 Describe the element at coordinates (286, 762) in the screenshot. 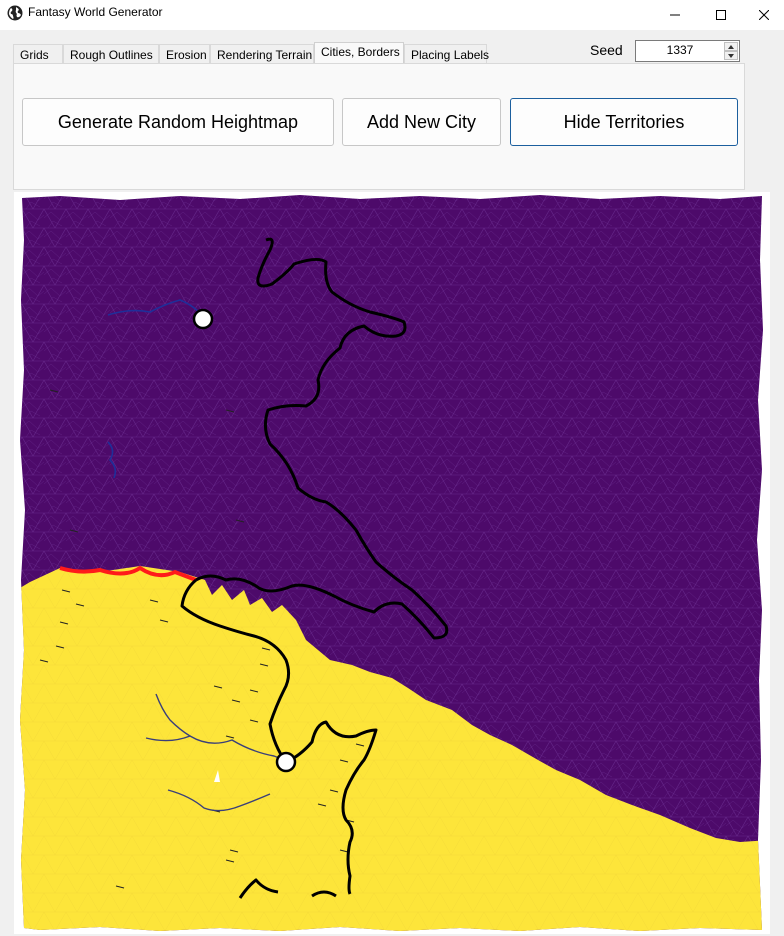

I see `city-marker-south` at that location.